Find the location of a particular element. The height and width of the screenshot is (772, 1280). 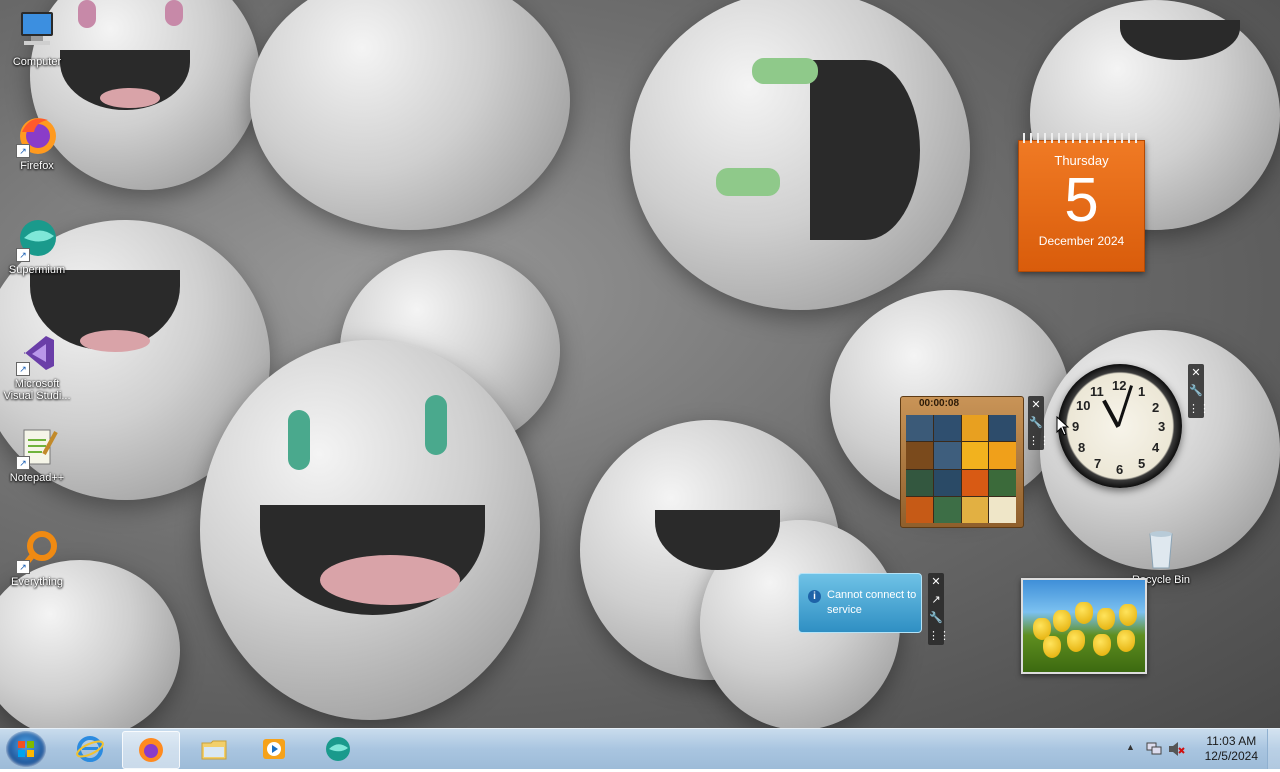

clock-numeral: 9 is located at coordinates (1076, 426).